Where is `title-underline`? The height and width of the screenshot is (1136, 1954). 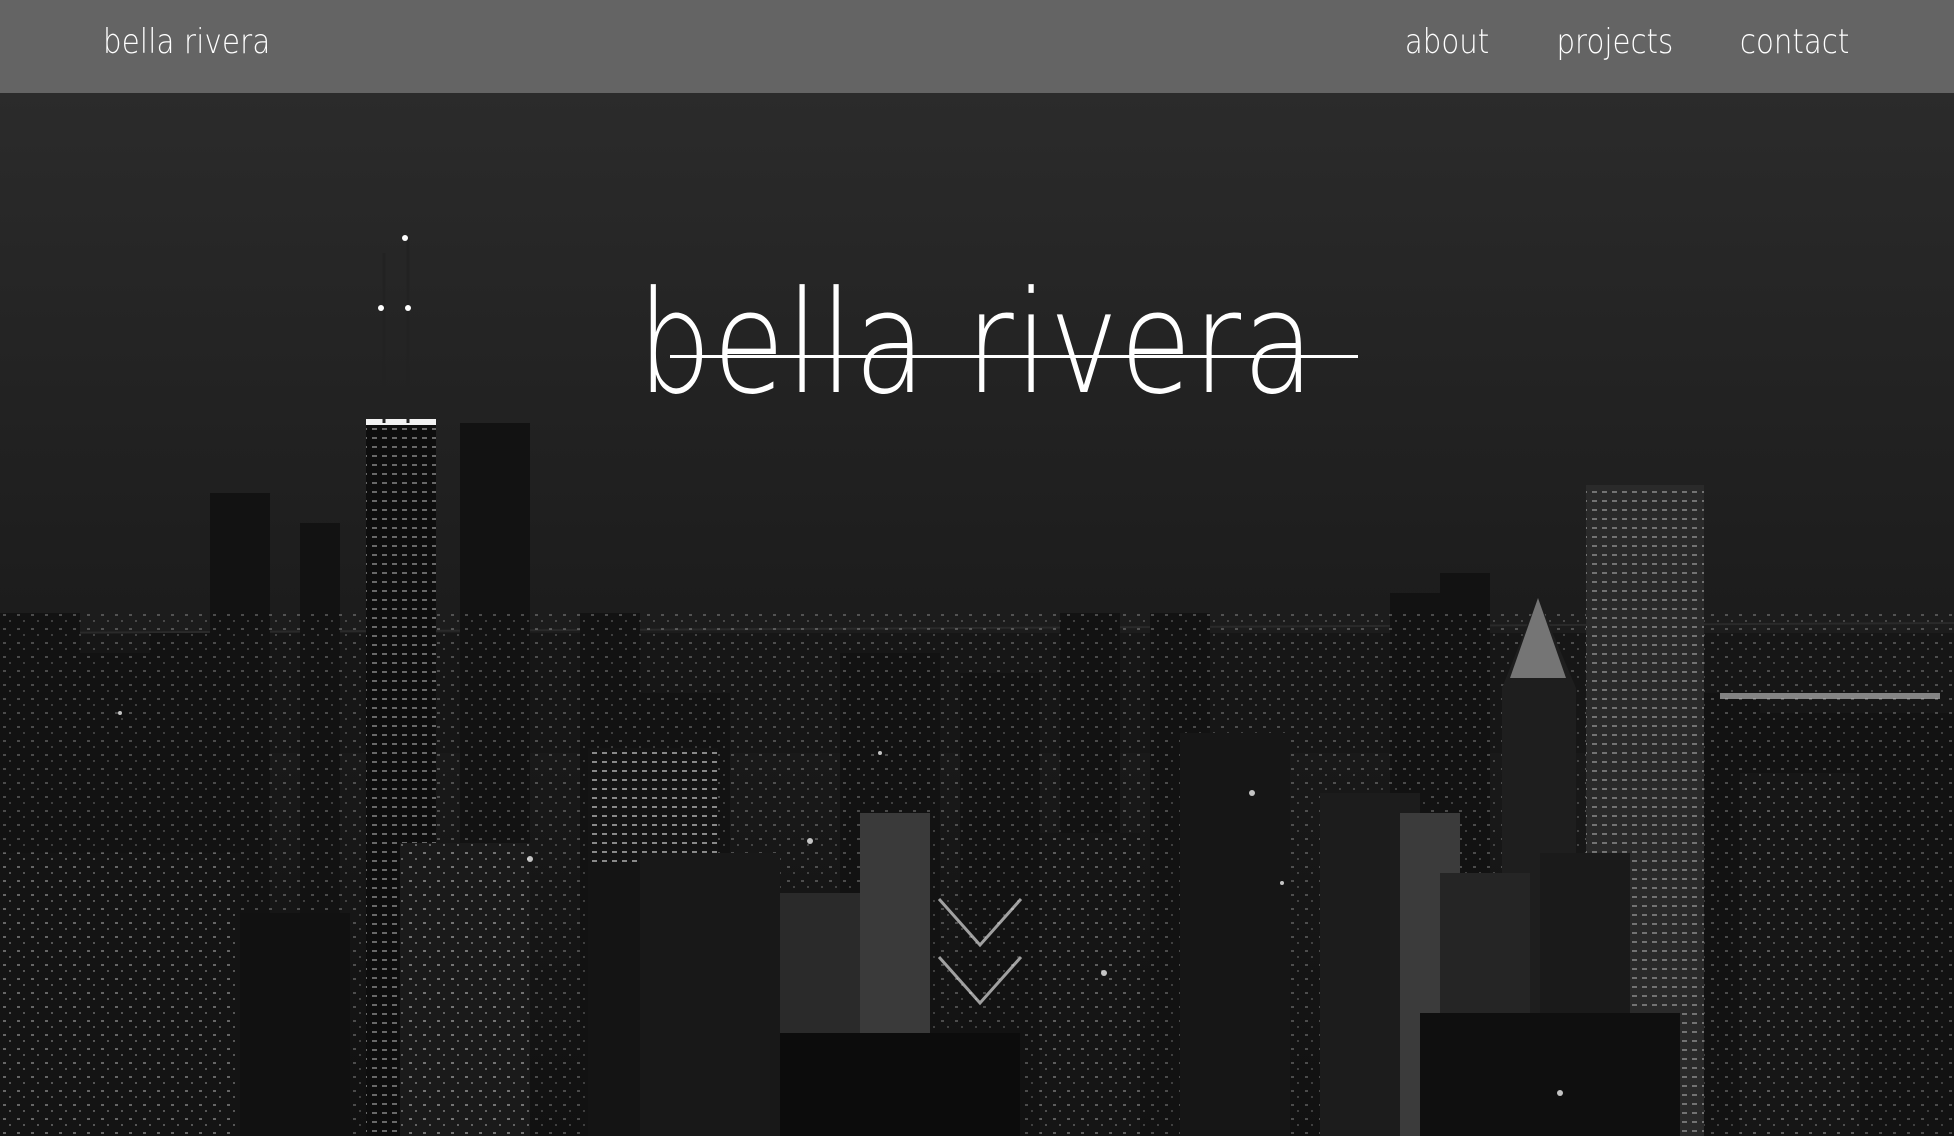 title-underline is located at coordinates (1014, 356).